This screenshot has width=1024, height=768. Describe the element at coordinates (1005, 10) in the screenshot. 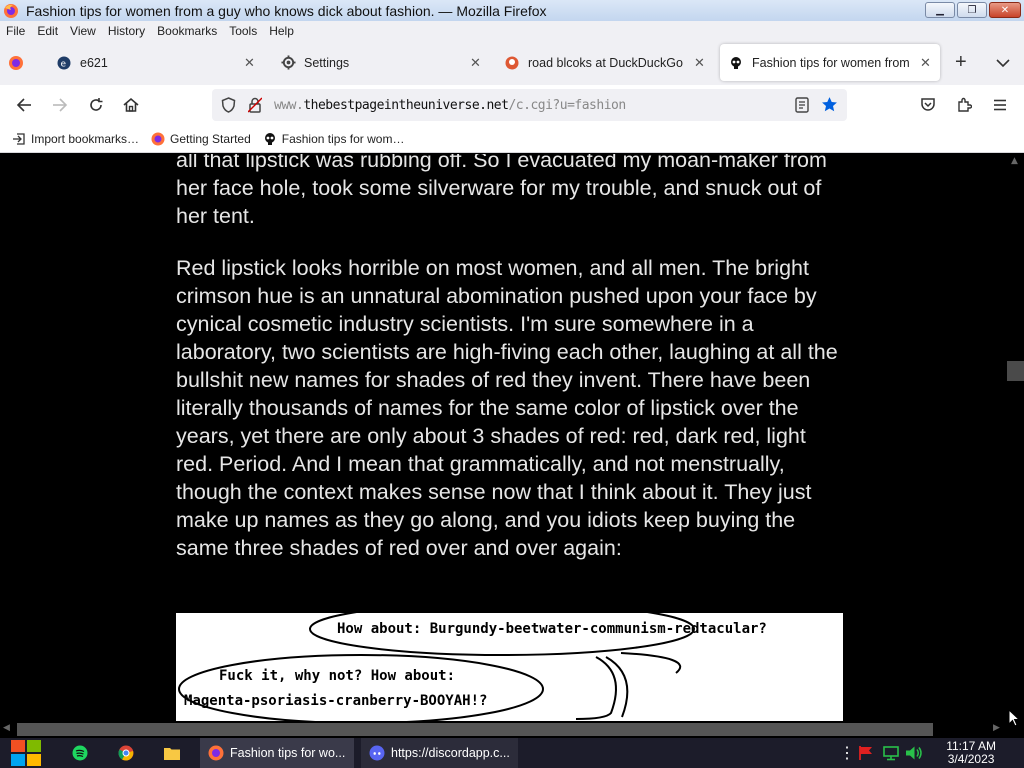

I see `close-window-button: ✕` at that location.